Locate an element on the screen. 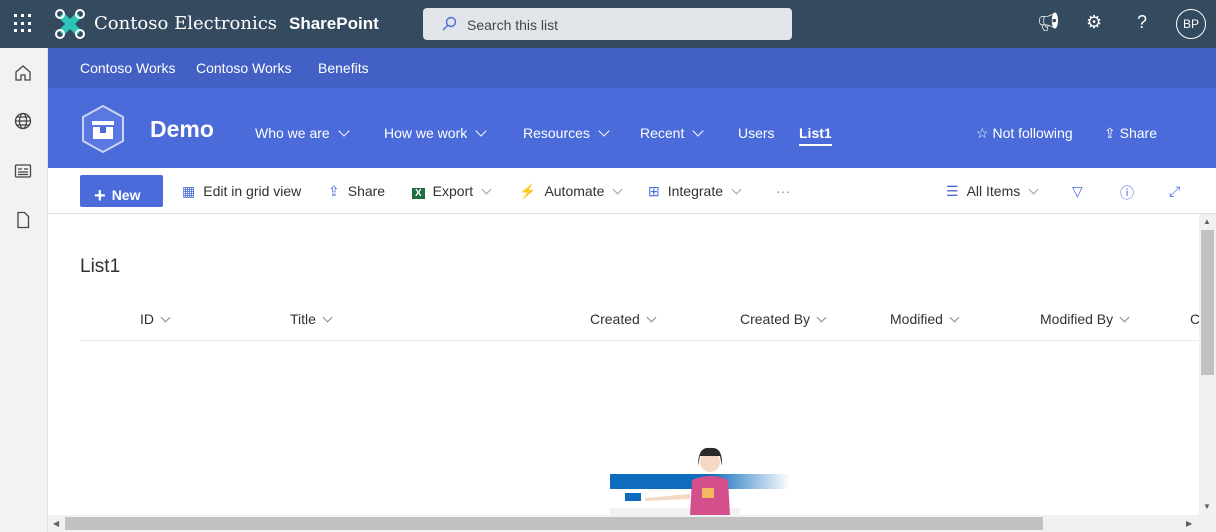  filter-icon: ▽ is located at coordinates (1077, 191).